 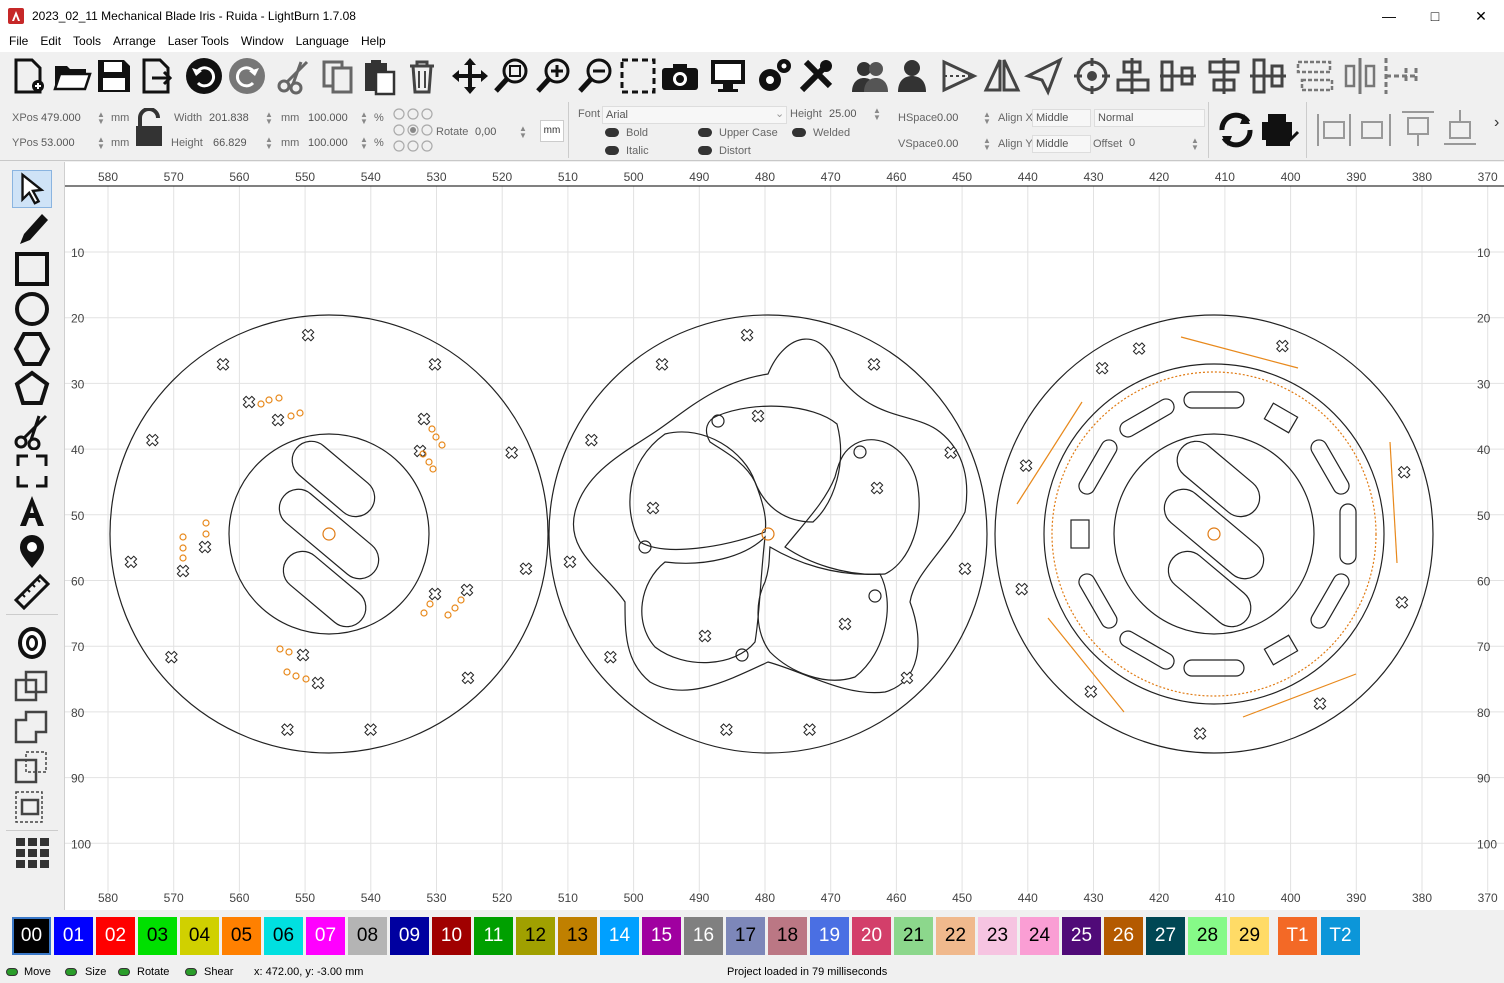 What do you see at coordinates (860, 452) in the screenshot?
I see `pivot-hole` at bounding box center [860, 452].